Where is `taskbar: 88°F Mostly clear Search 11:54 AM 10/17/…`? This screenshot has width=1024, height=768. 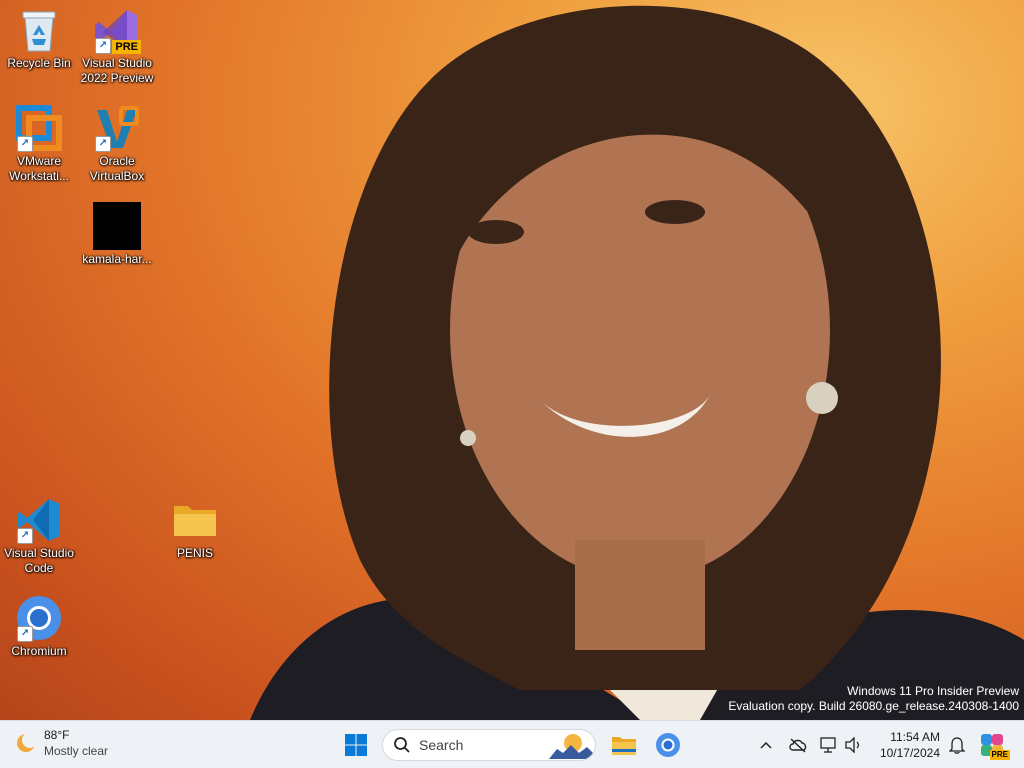
taskbar: 88°F Mostly clear Search 11:54 AM 10/17/… is located at coordinates (512, 744).